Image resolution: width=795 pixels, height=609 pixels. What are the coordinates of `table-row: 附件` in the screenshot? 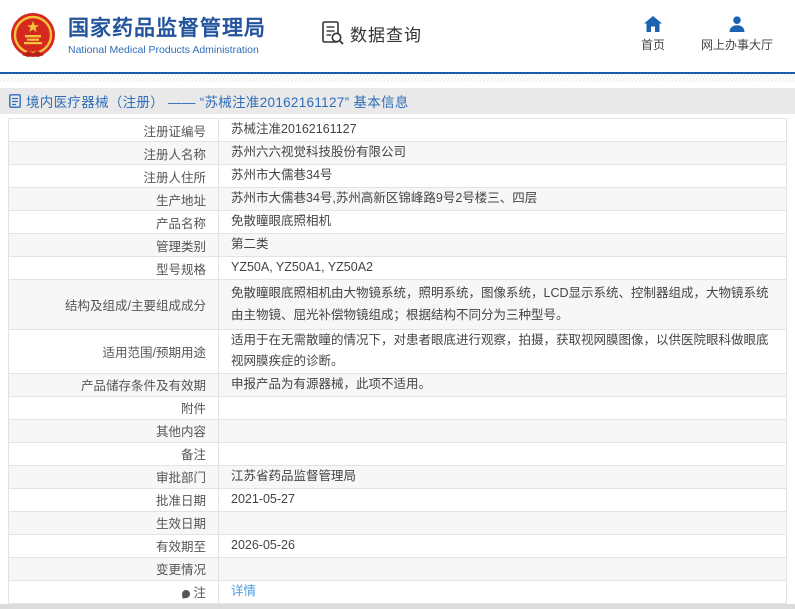 It's located at (397, 407).